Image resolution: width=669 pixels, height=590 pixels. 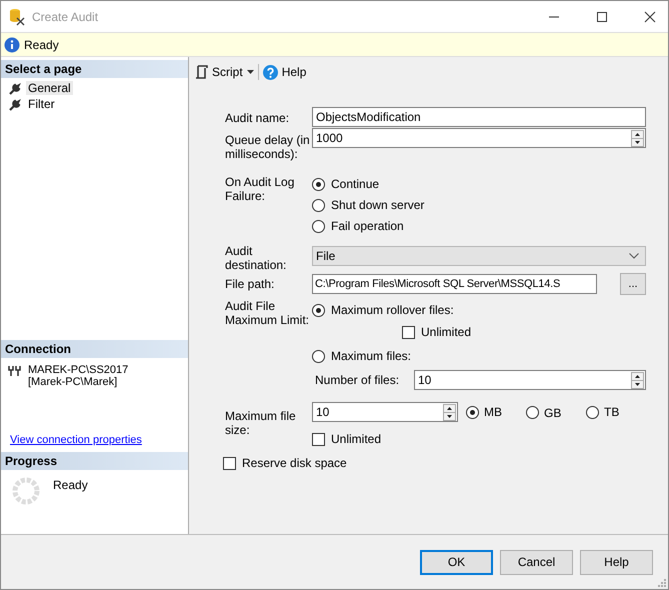 I want to click on field-label: Audit File Maximum Limit:, so click(x=267, y=314).